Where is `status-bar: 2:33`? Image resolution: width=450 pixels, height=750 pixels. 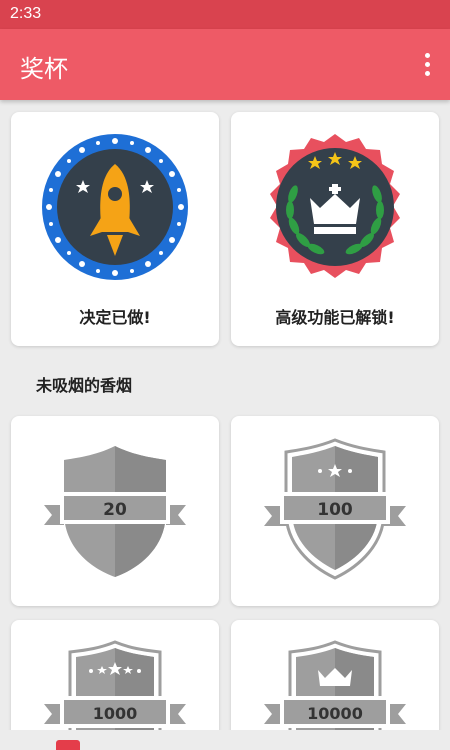
status-bar: 2:33 is located at coordinates (225, 14).